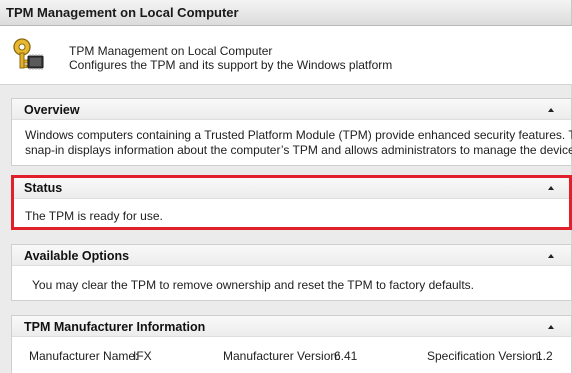 This screenshot has height=373, width=572. I want to click on window-title: TPM Management on Local Computer, so click(122, 12).